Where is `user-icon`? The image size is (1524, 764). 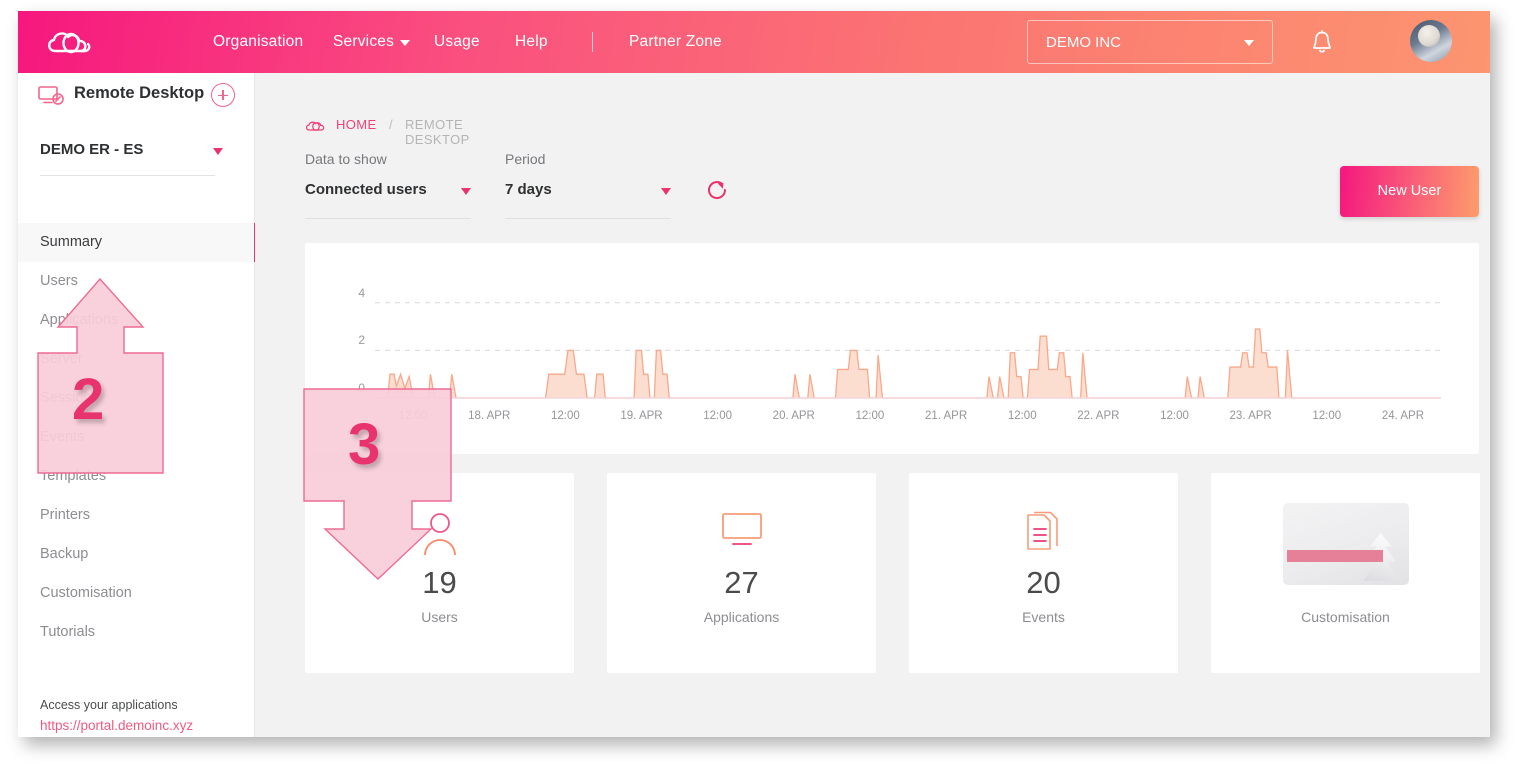
user-icon is located at coordinates (439, 534).